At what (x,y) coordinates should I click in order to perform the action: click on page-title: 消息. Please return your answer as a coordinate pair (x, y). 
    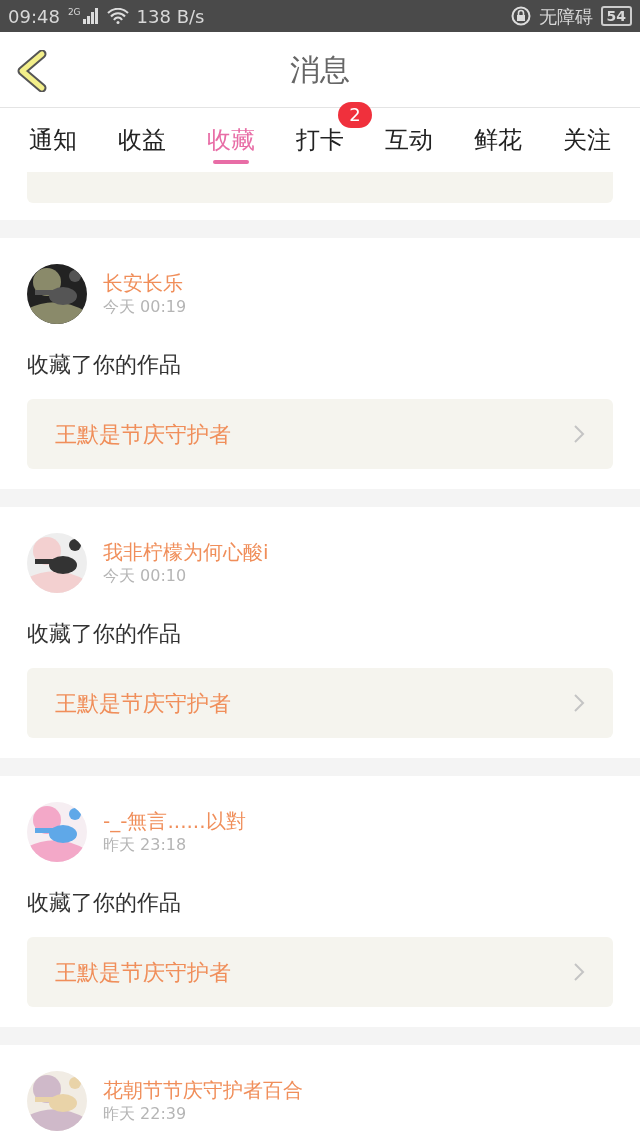
    Looking at the image, I should click on (320, 70).